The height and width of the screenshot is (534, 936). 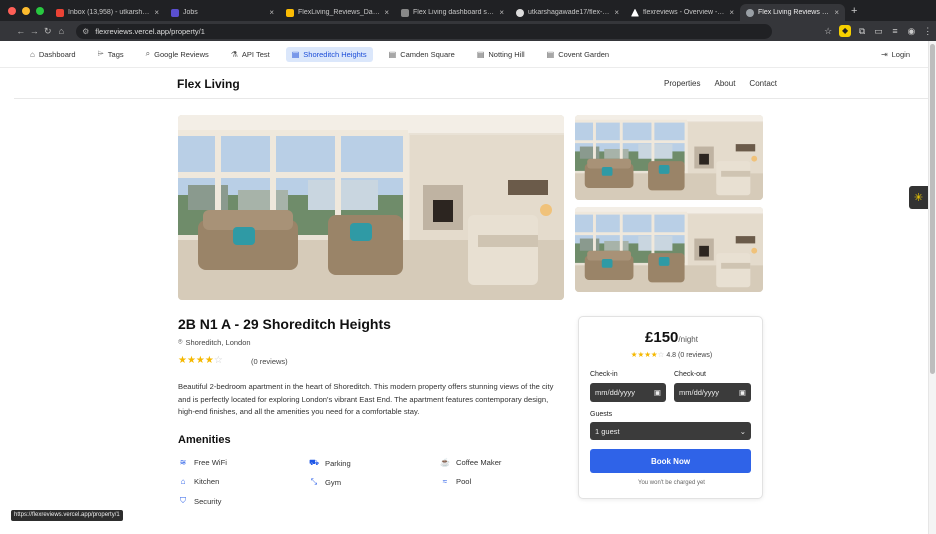 What do you see at coordinates (60, 12) in the screenshot?
I see `gmail-icon` at bounding box center [60, 12].